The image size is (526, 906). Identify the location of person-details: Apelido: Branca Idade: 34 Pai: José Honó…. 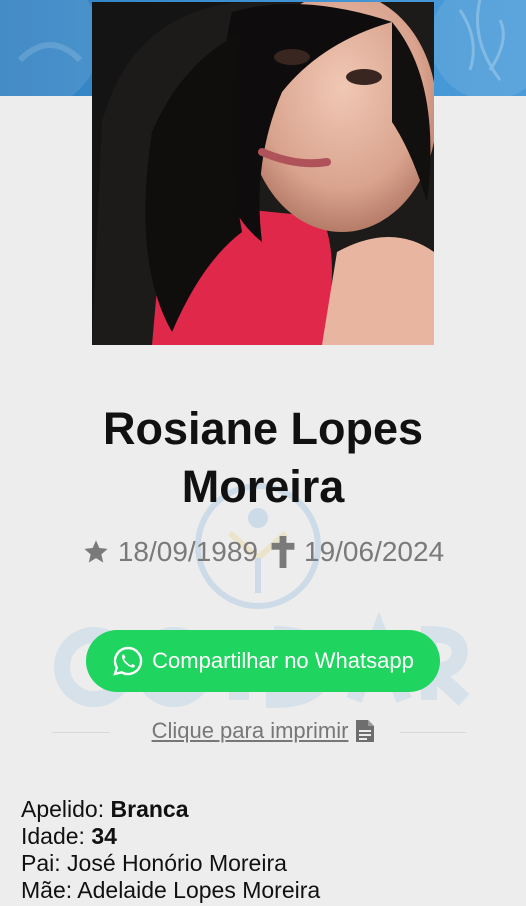
(266, 850).